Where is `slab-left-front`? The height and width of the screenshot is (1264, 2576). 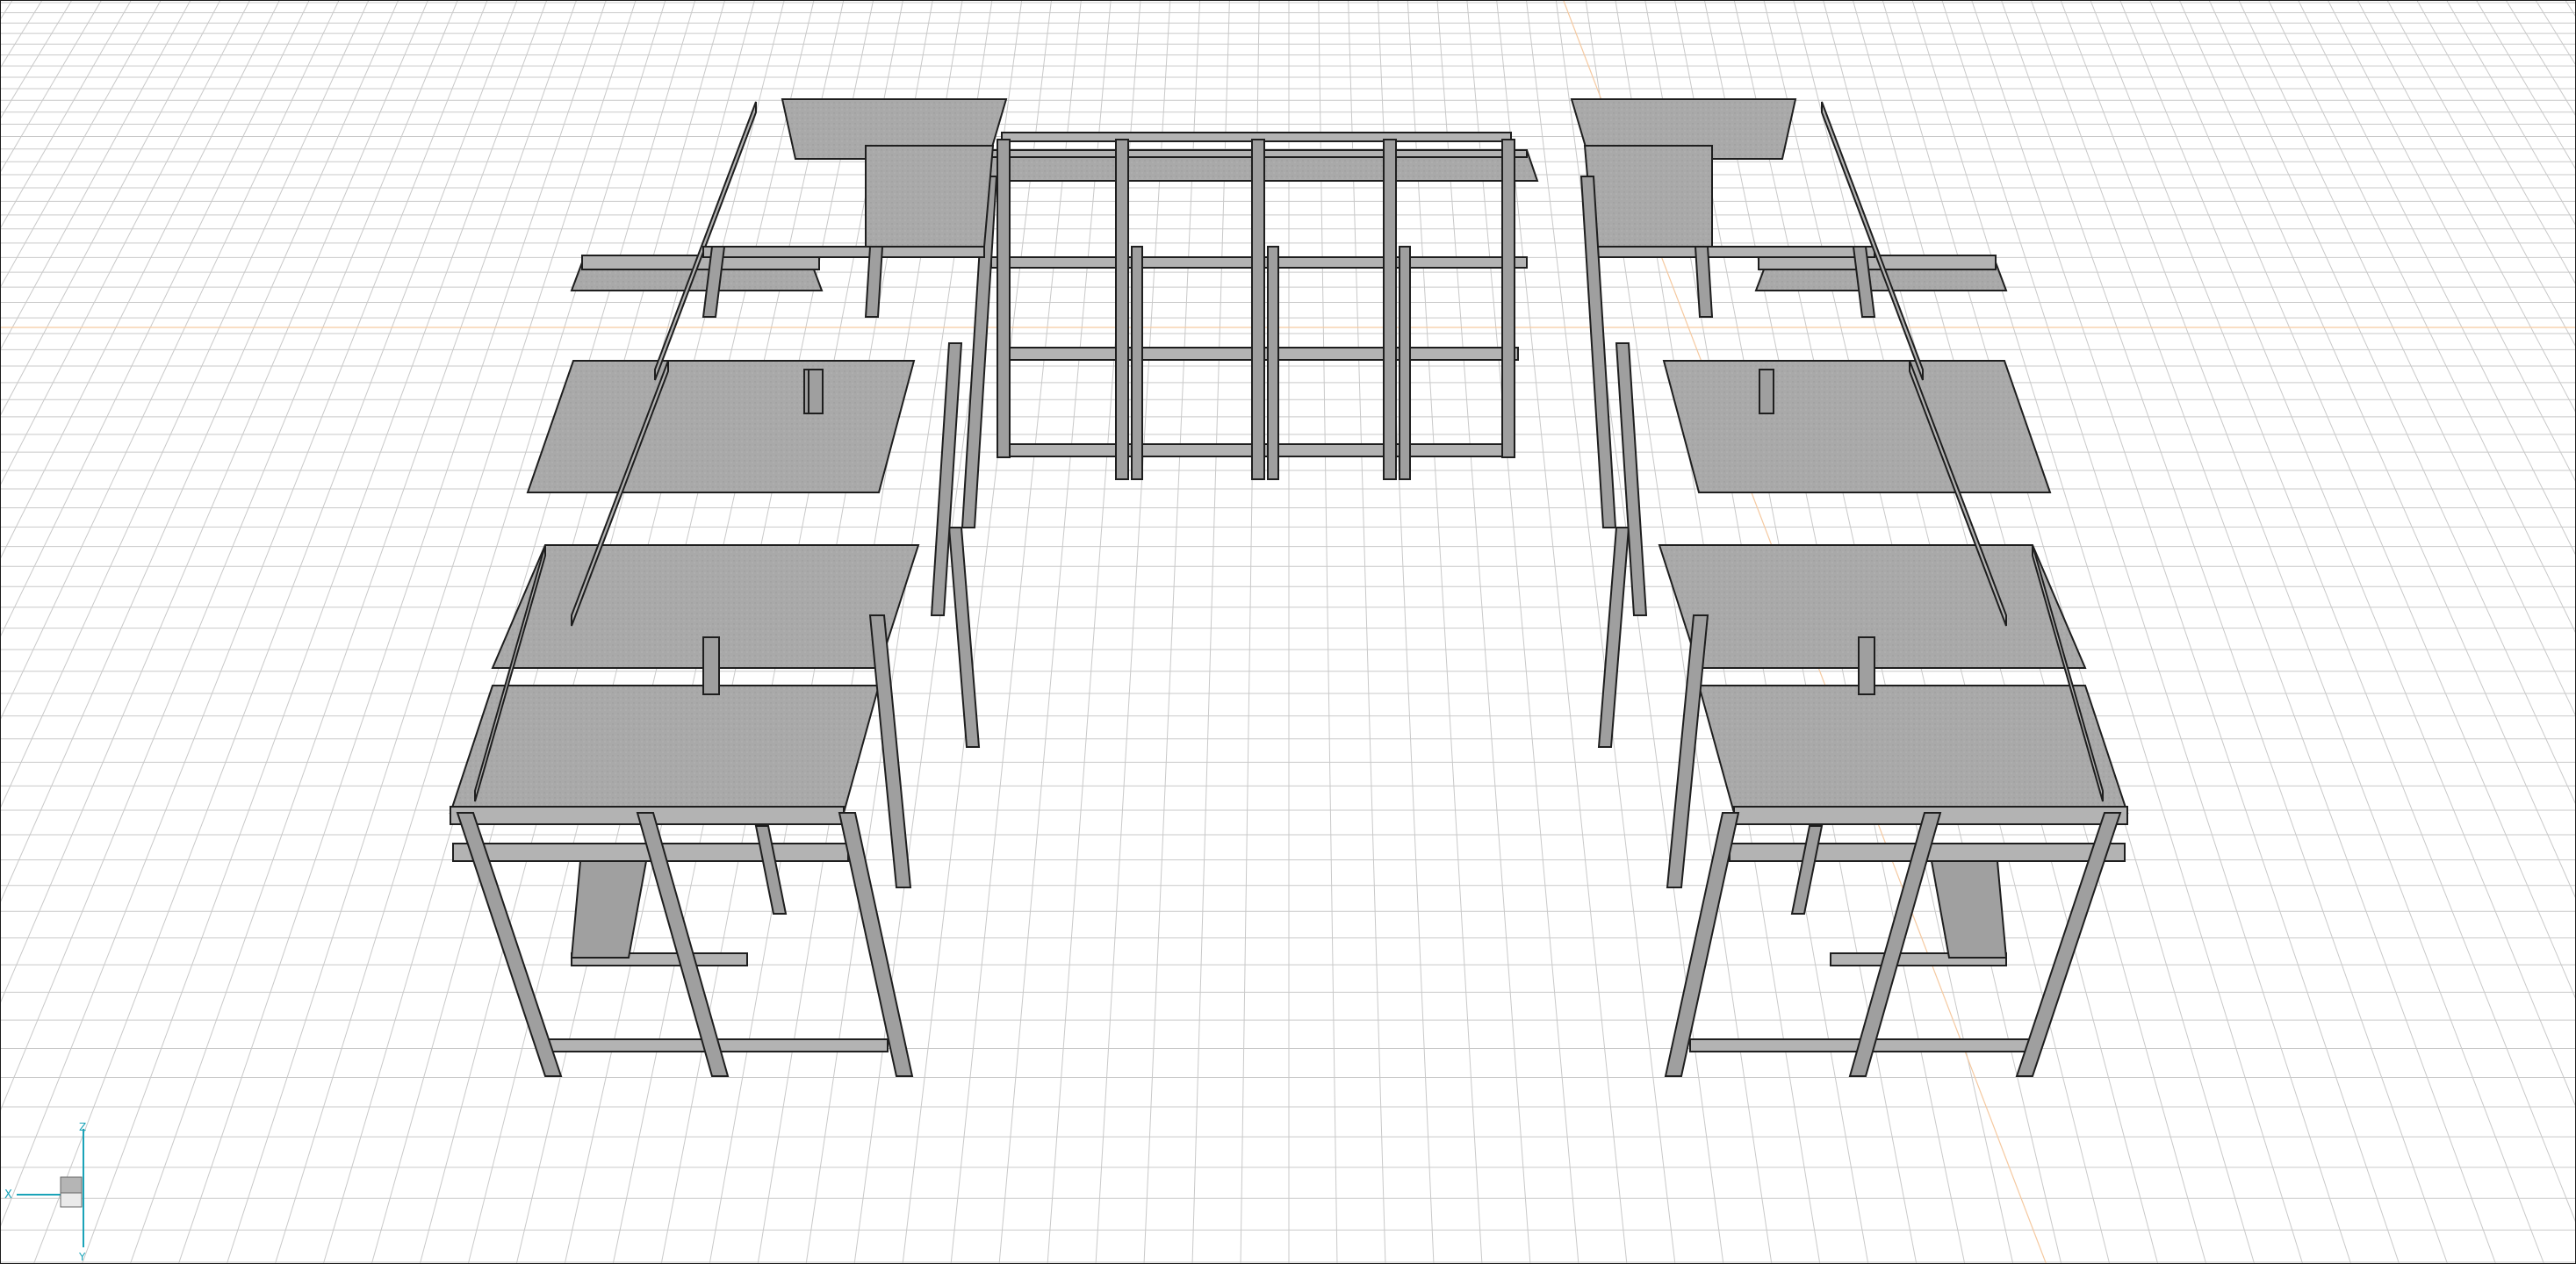
slab-left-front is located at coordinates (665, 749).